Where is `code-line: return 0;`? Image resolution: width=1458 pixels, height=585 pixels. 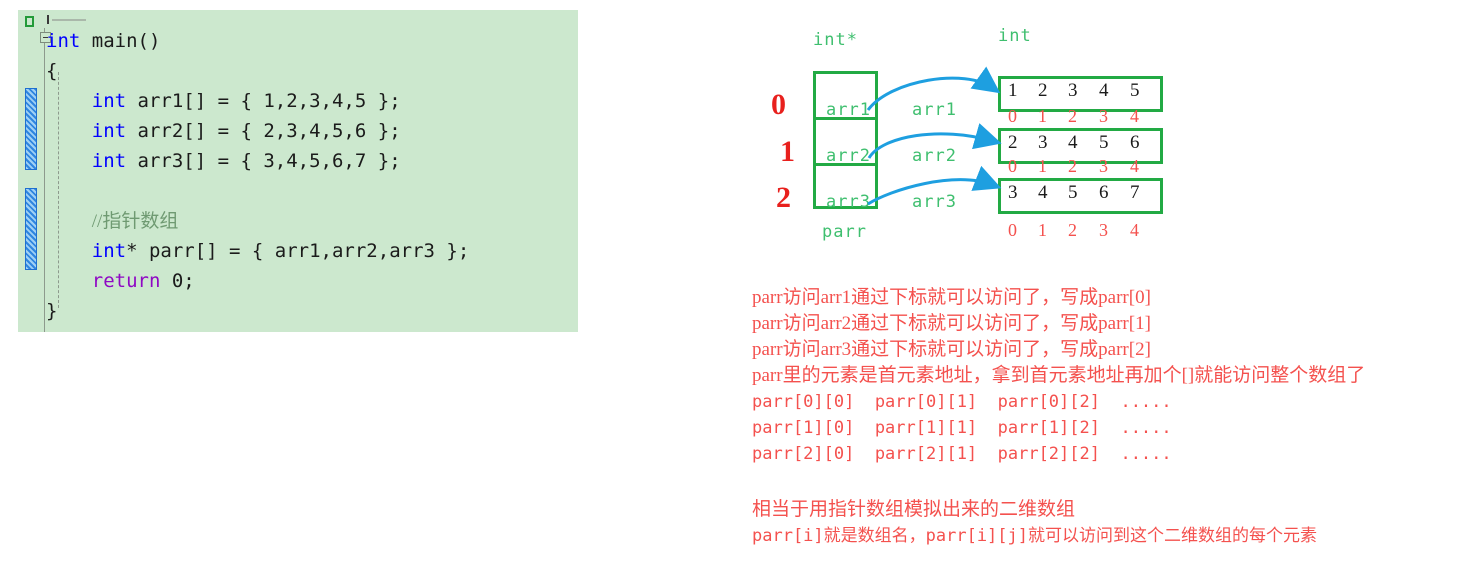 code-line: return 0; is located at coordinates (257, 281).